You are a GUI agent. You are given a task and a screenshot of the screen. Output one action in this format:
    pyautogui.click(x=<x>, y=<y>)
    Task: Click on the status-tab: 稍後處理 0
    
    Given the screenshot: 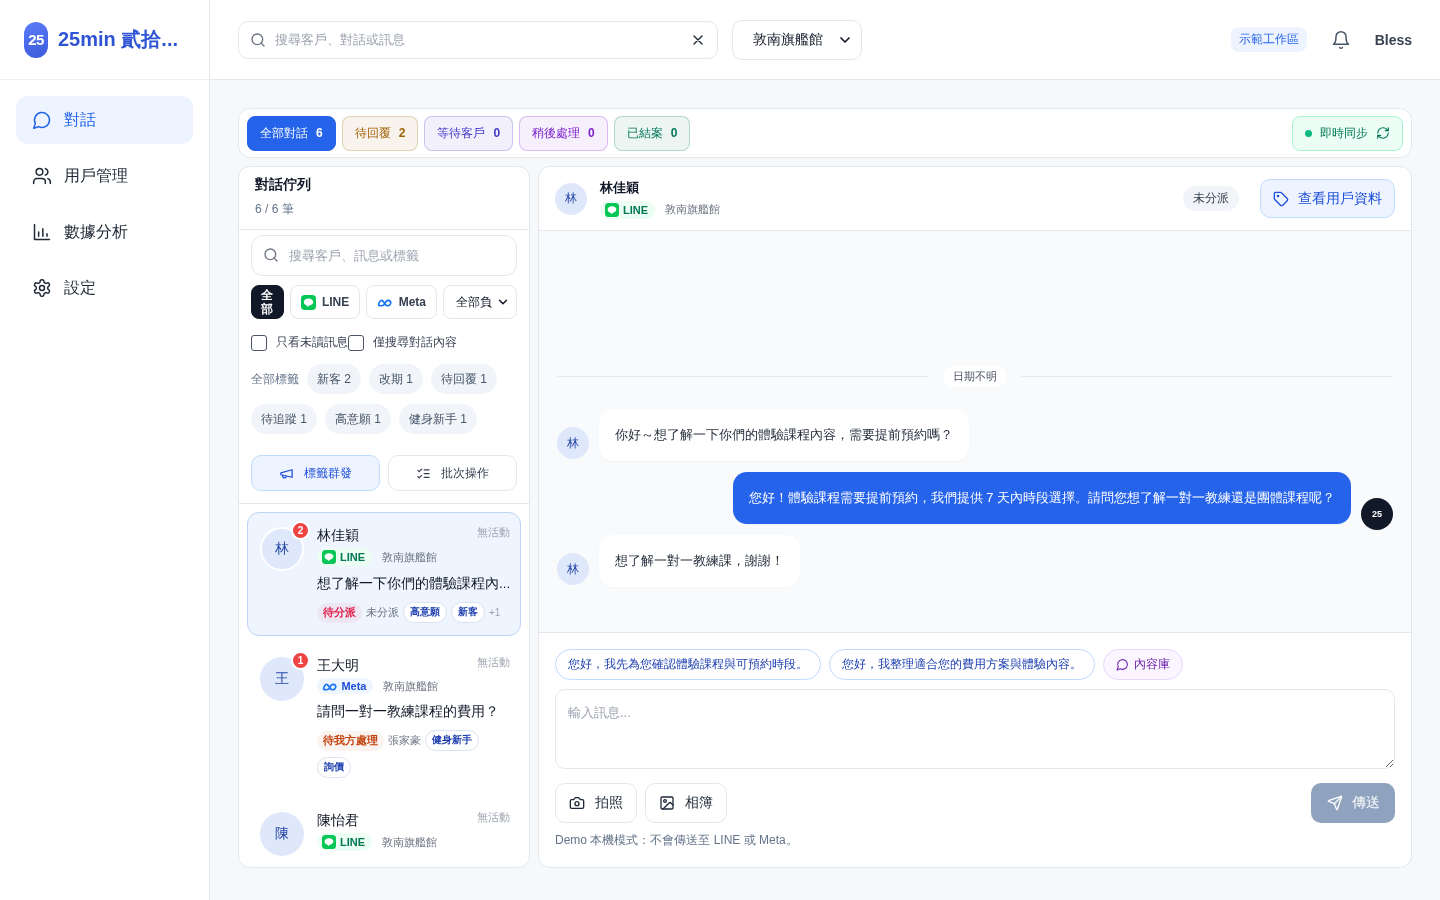 What is the action you would take?
    pyautogui.click(x=563, y=133)
    